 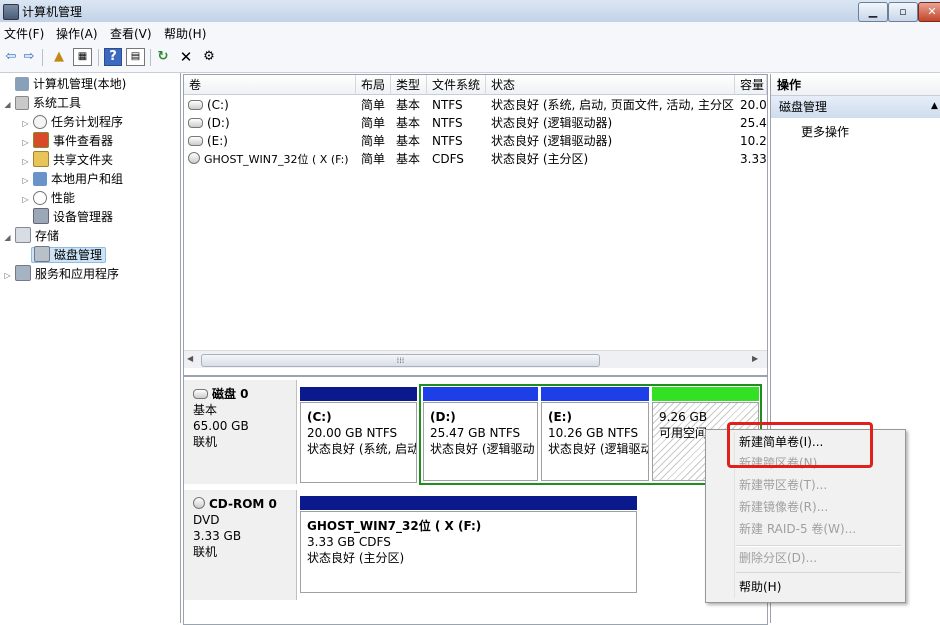 I want to click on partition-c-bar, so click(x=358, y=394).